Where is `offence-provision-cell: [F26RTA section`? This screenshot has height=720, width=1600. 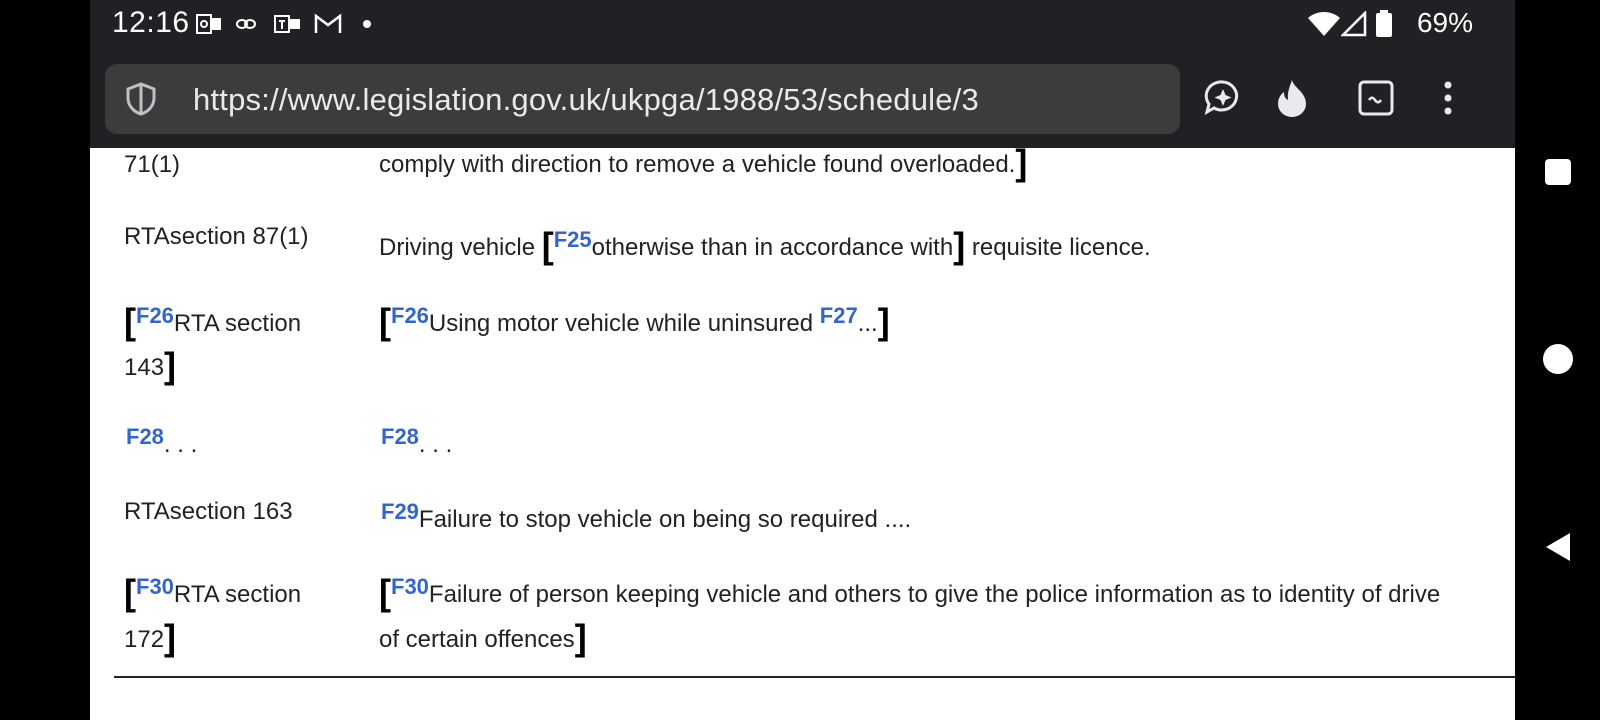
offence-provision-cell: [F26RTA section is located at coordinates (212, 320).